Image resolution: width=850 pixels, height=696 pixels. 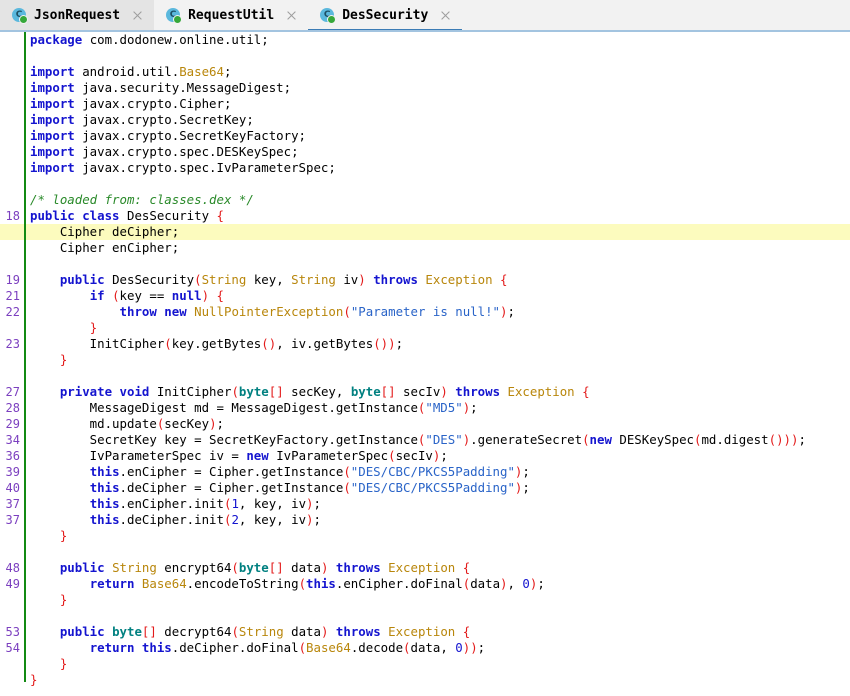 I want to click on line-number: 54, so click(x=12, y=648).